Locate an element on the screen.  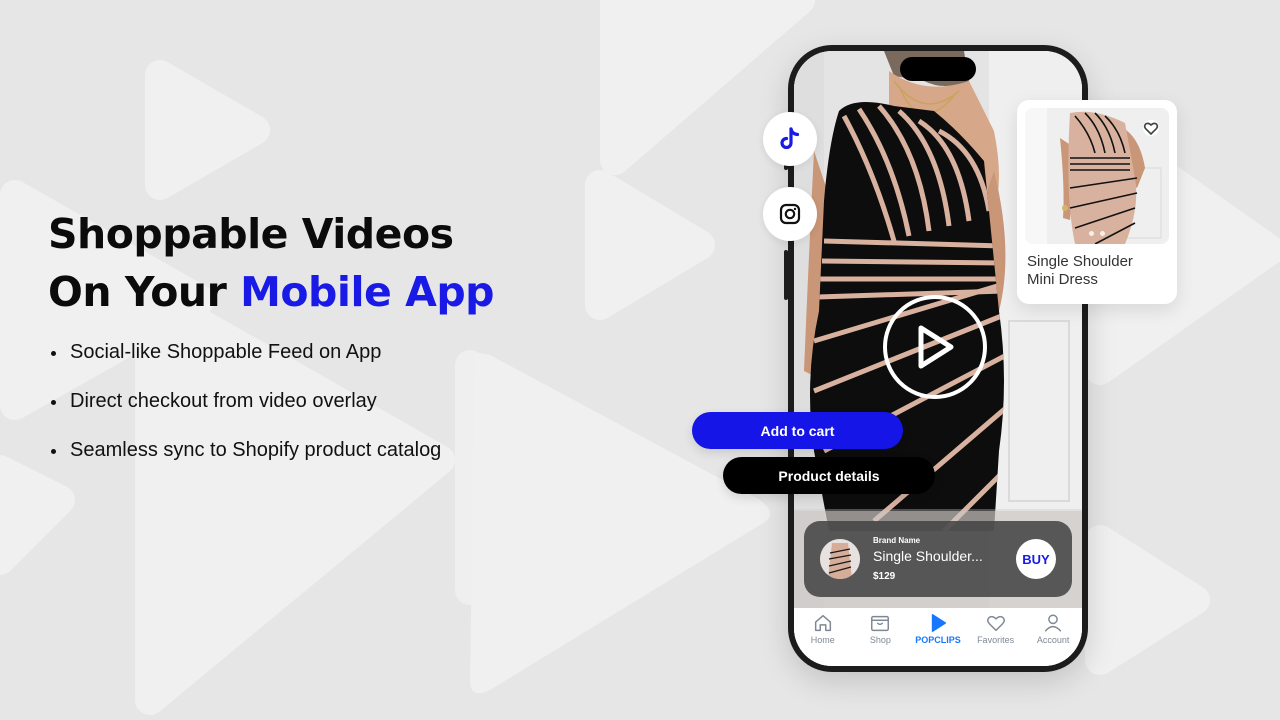
feature-item: Social-like Shoppable Feed on App is located at coordinates (271, 365).